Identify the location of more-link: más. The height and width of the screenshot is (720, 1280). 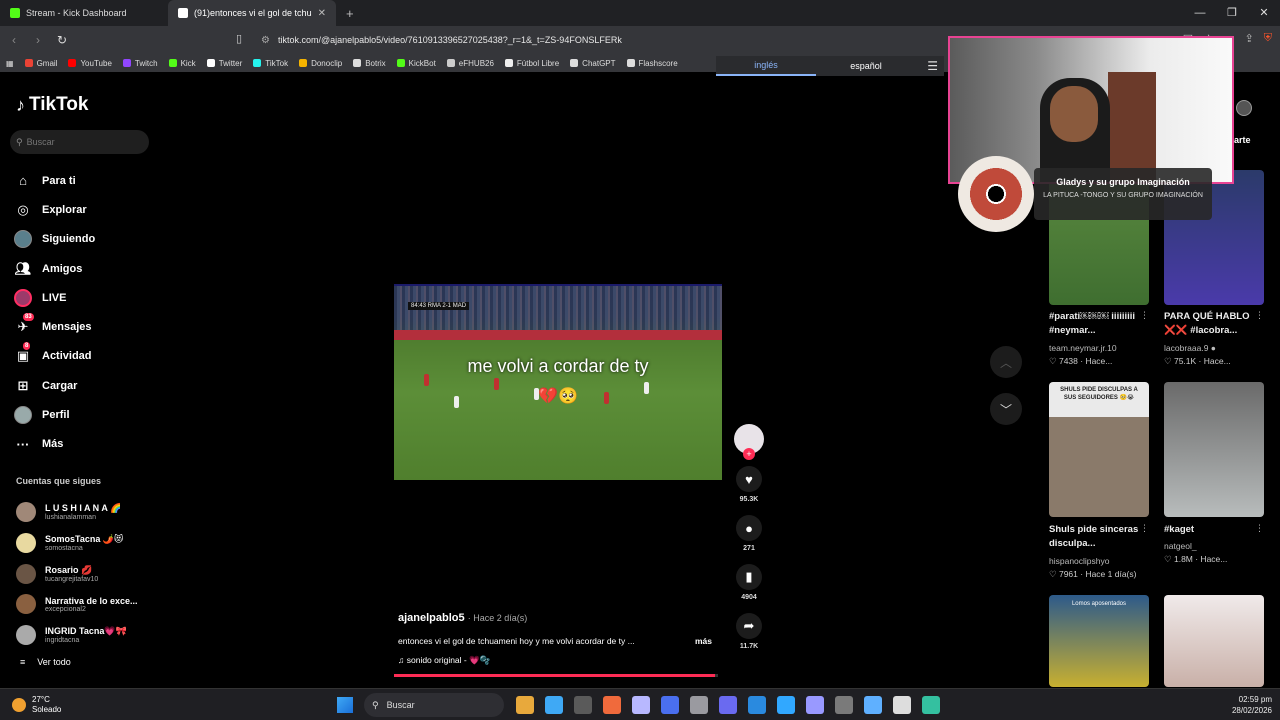
(703, 641).